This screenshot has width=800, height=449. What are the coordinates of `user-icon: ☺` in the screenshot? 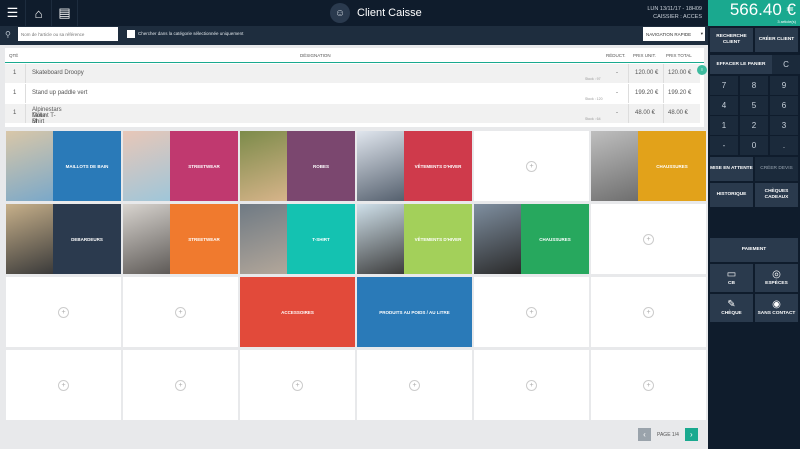 It's located at (340, 13).